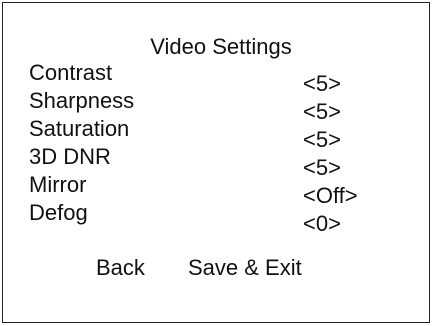  What do you see at coordinates (330, 196) in the screenshot?
I see `mirror-value: <Off>` at bounding box center [330, 196].